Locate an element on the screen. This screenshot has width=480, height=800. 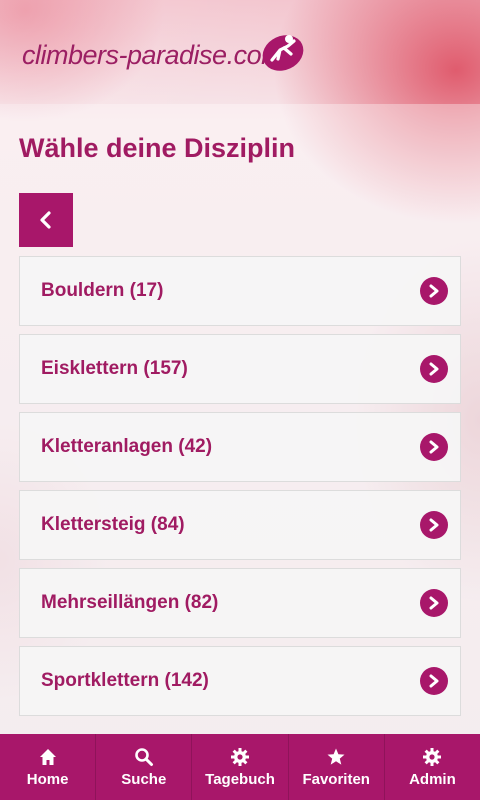
list-item-mehrseillaengen: Mehrseillängen (82) is located at coordinates (240, 603).